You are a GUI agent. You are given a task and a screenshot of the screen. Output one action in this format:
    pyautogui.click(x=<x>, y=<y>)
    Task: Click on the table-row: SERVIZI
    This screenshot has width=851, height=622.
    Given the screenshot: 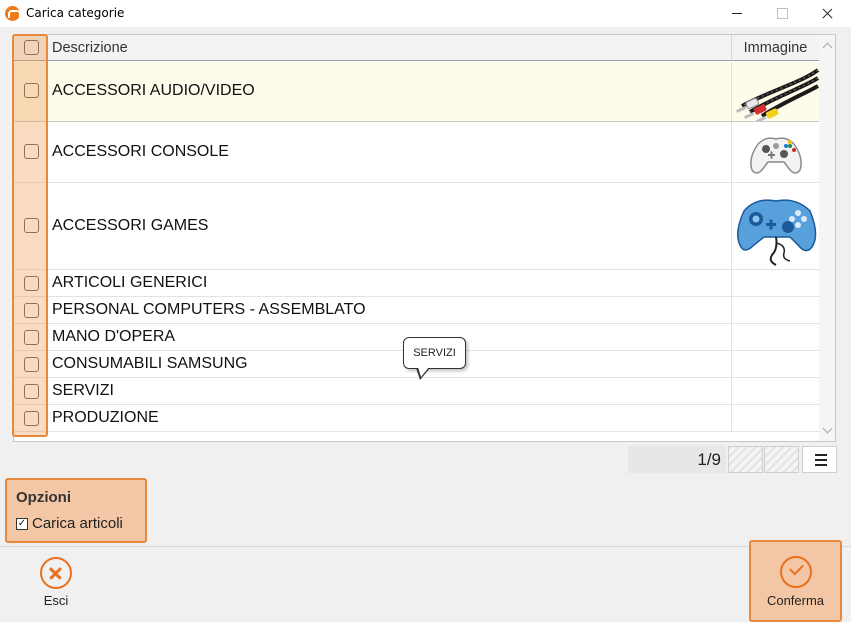 What is the action you would take?
    pyautogui.click(x=416, y=391)
    